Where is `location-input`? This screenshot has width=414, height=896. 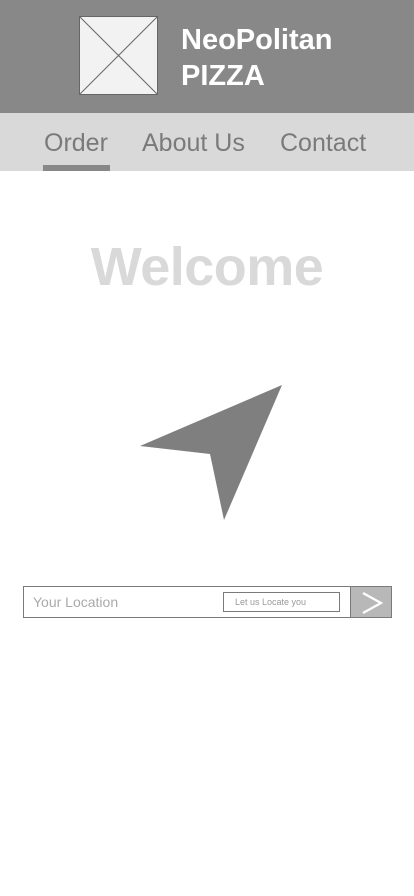
location-input is located at coordinates (119, 602).